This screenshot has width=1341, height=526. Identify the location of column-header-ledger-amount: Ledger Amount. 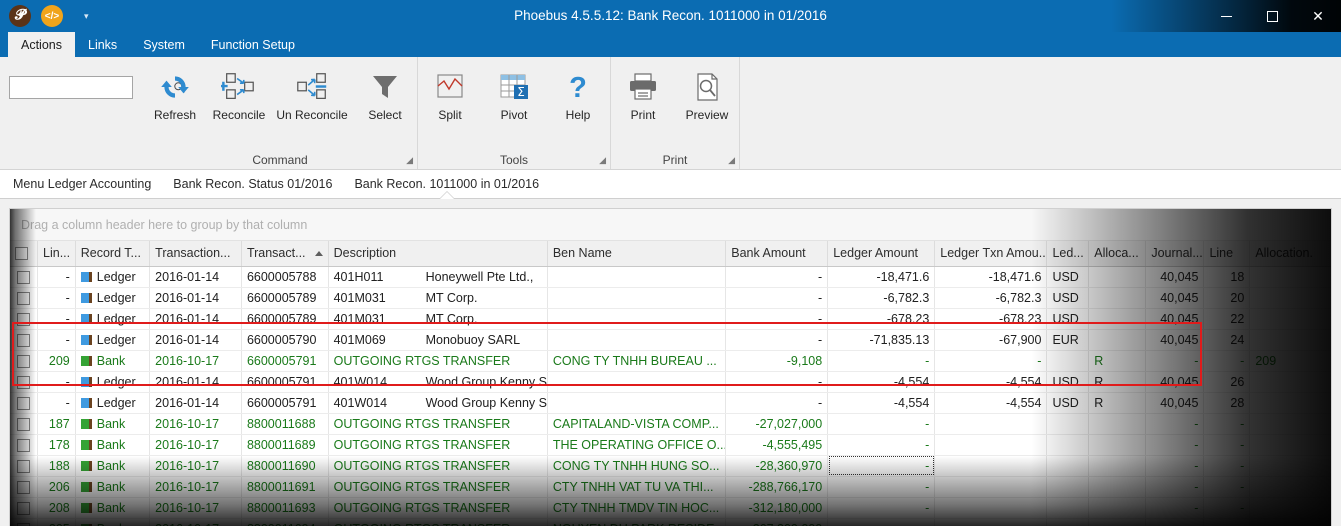
(881, 254).